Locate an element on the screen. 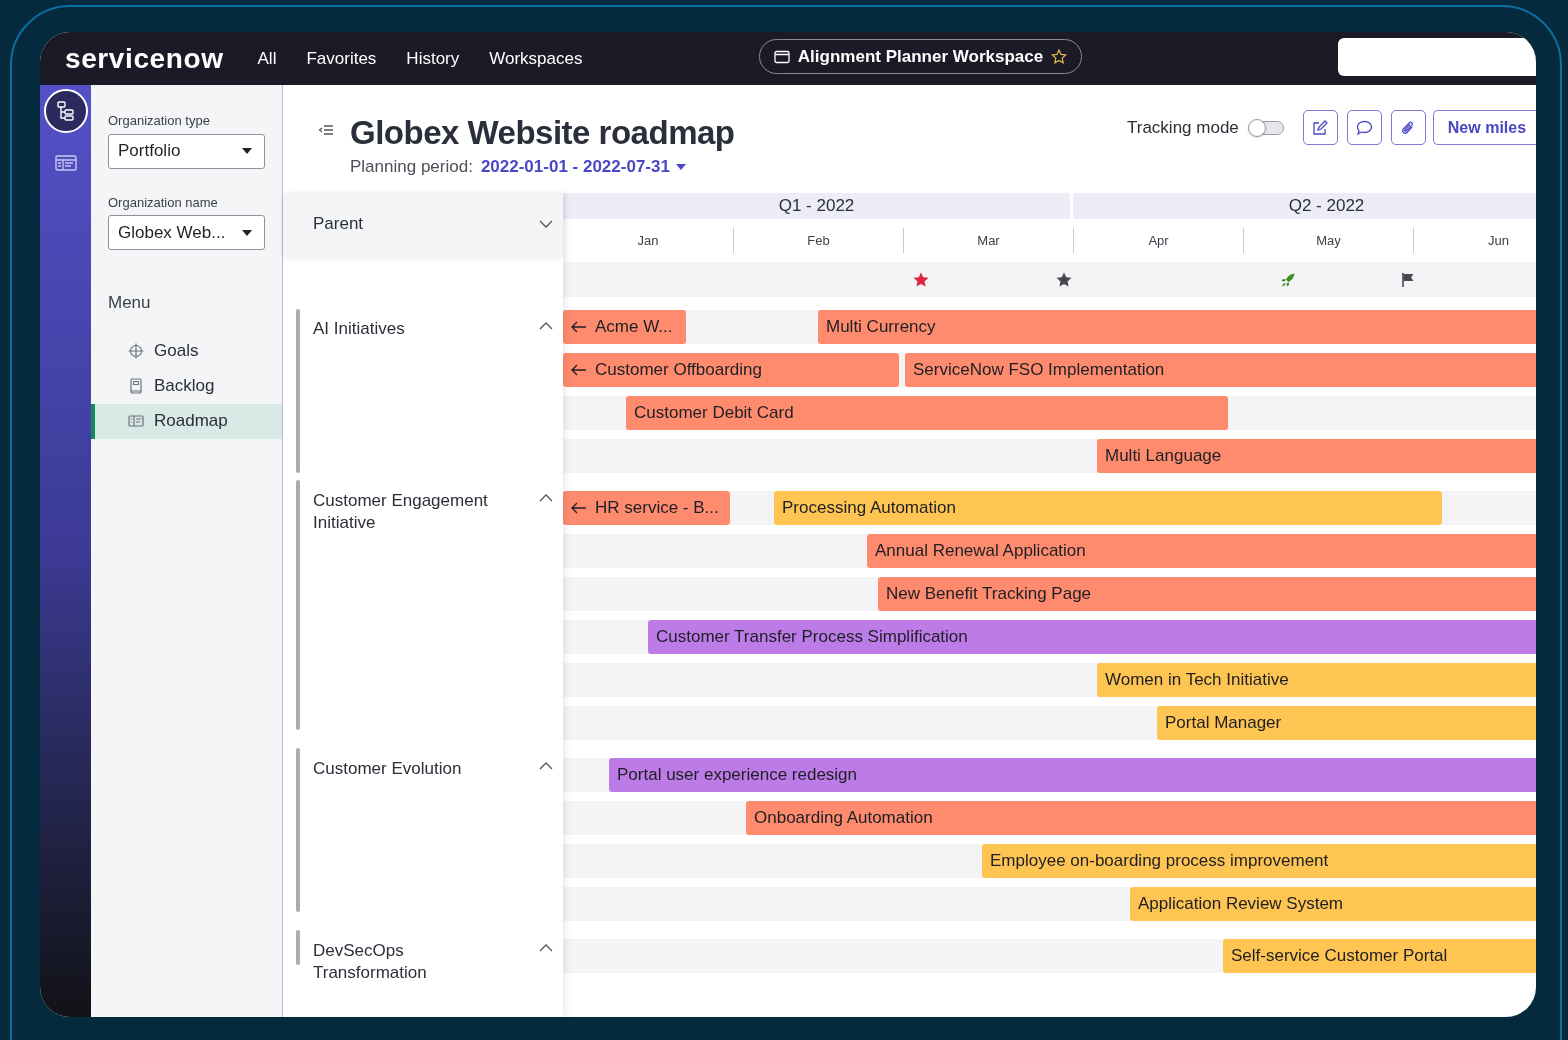  chevron-down-icon is located at coordinates (546, 224).